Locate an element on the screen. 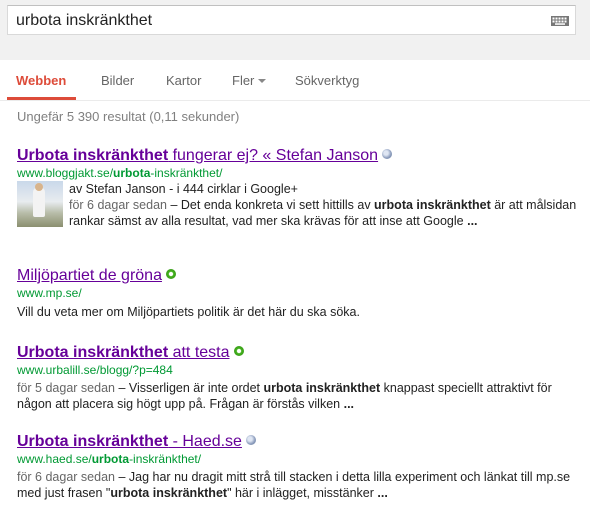 This screenshot has height=508, width=590. result-stats: Ungefär 5 390 resultat (0,11 sekunder) is located at coordinates (128, 116).